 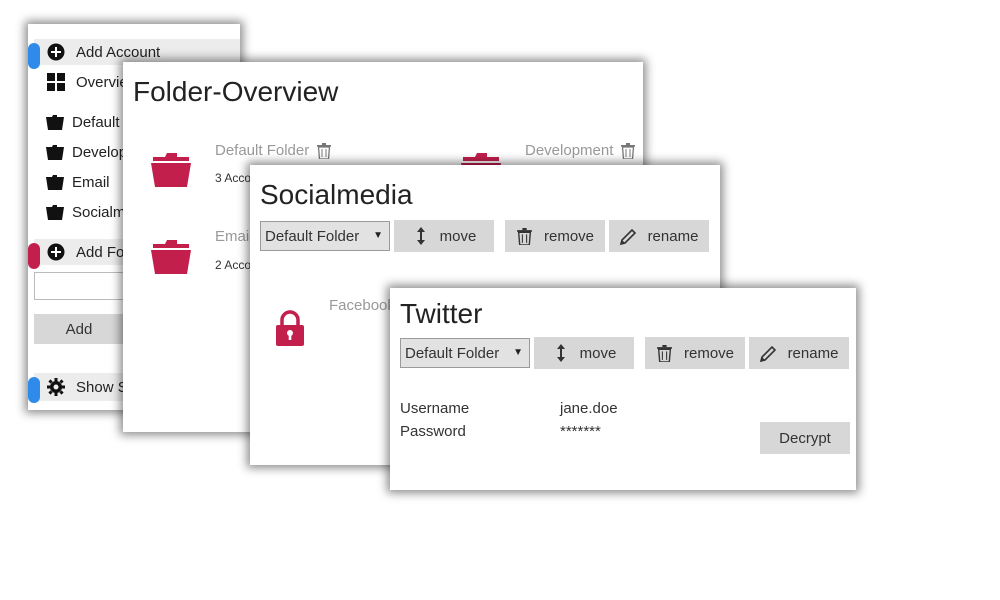 I want to click on folder-title: Email, so click(x=234, y=236).